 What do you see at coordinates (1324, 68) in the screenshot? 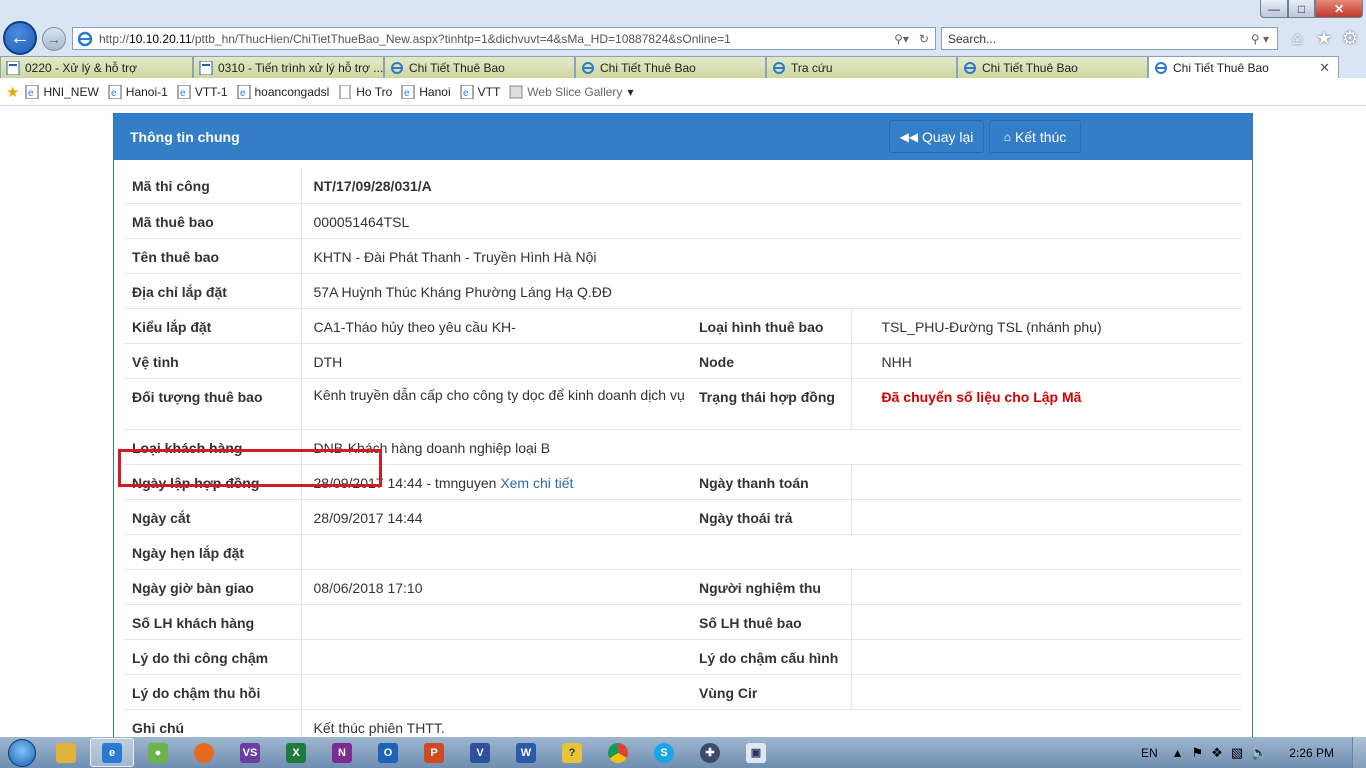
I see `close-tab-icon: ✕` at bounding box center [1324, 68].